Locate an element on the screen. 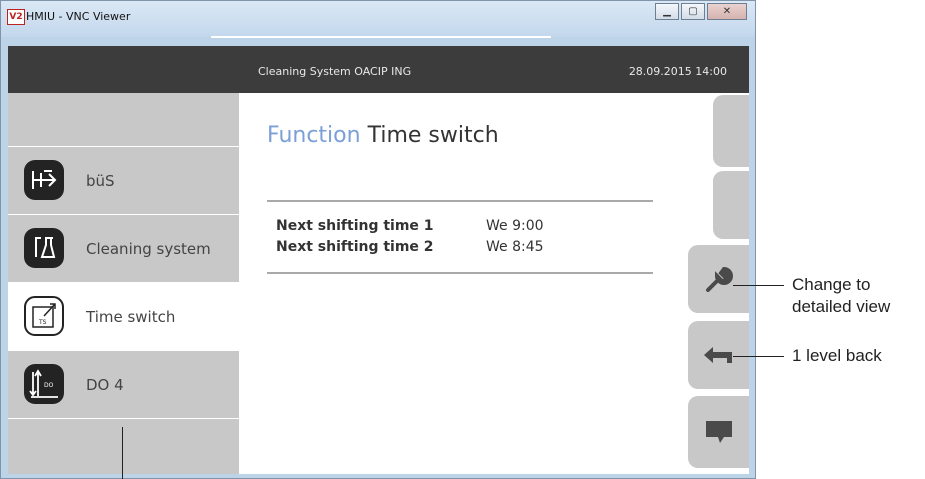 This screenshot has width=925, height=479. vnc-viewer-icon: V2 is located at coordinates (16, 17).